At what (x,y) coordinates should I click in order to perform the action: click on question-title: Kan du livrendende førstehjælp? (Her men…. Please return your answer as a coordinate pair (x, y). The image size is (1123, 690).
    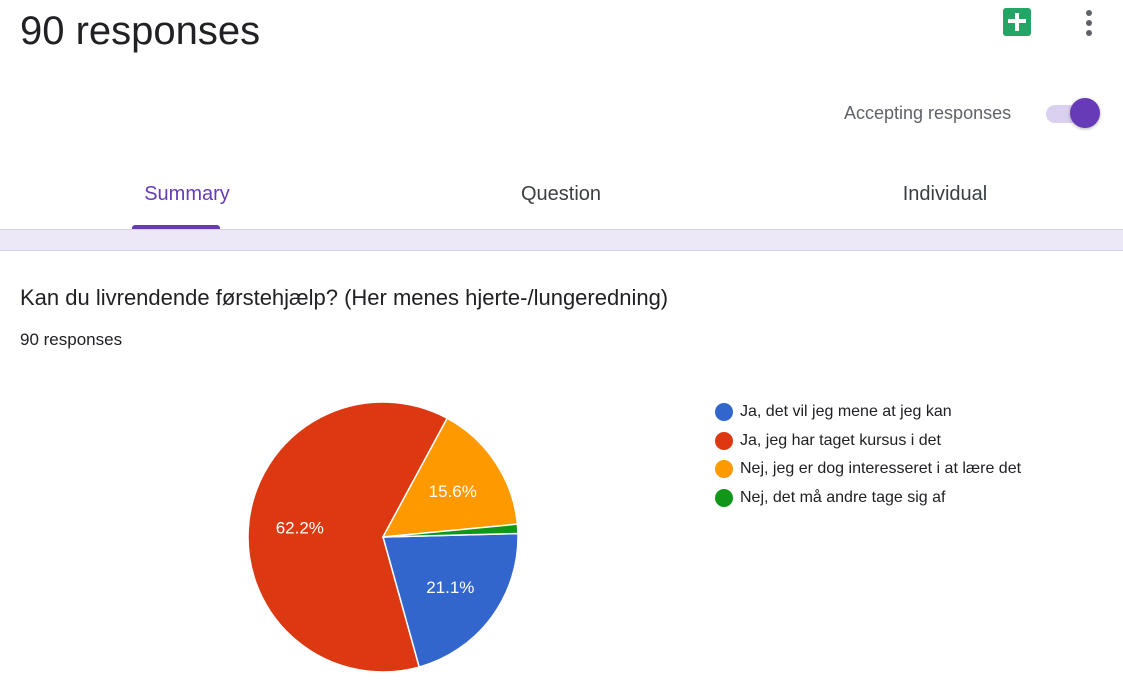
    Looking at the image, I should click on (344, 297).